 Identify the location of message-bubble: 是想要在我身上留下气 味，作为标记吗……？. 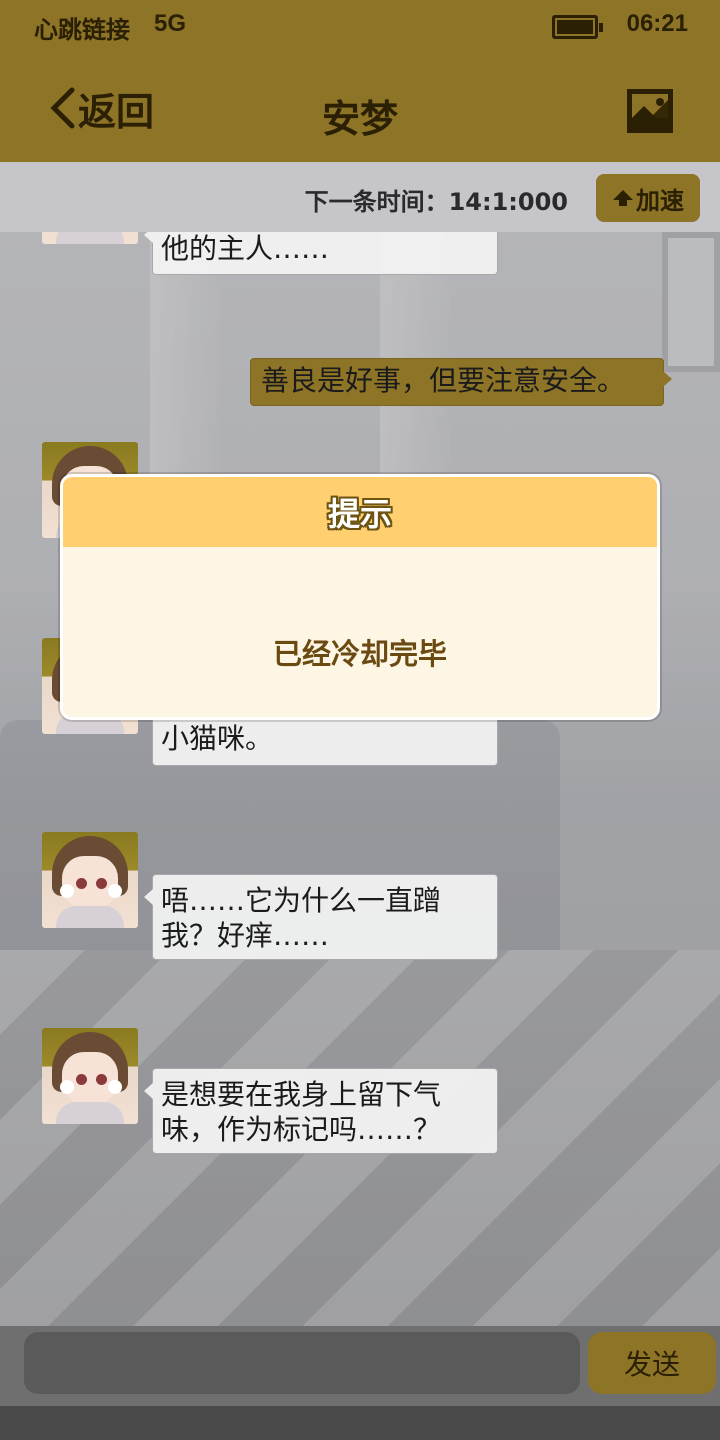
(321, 1111).